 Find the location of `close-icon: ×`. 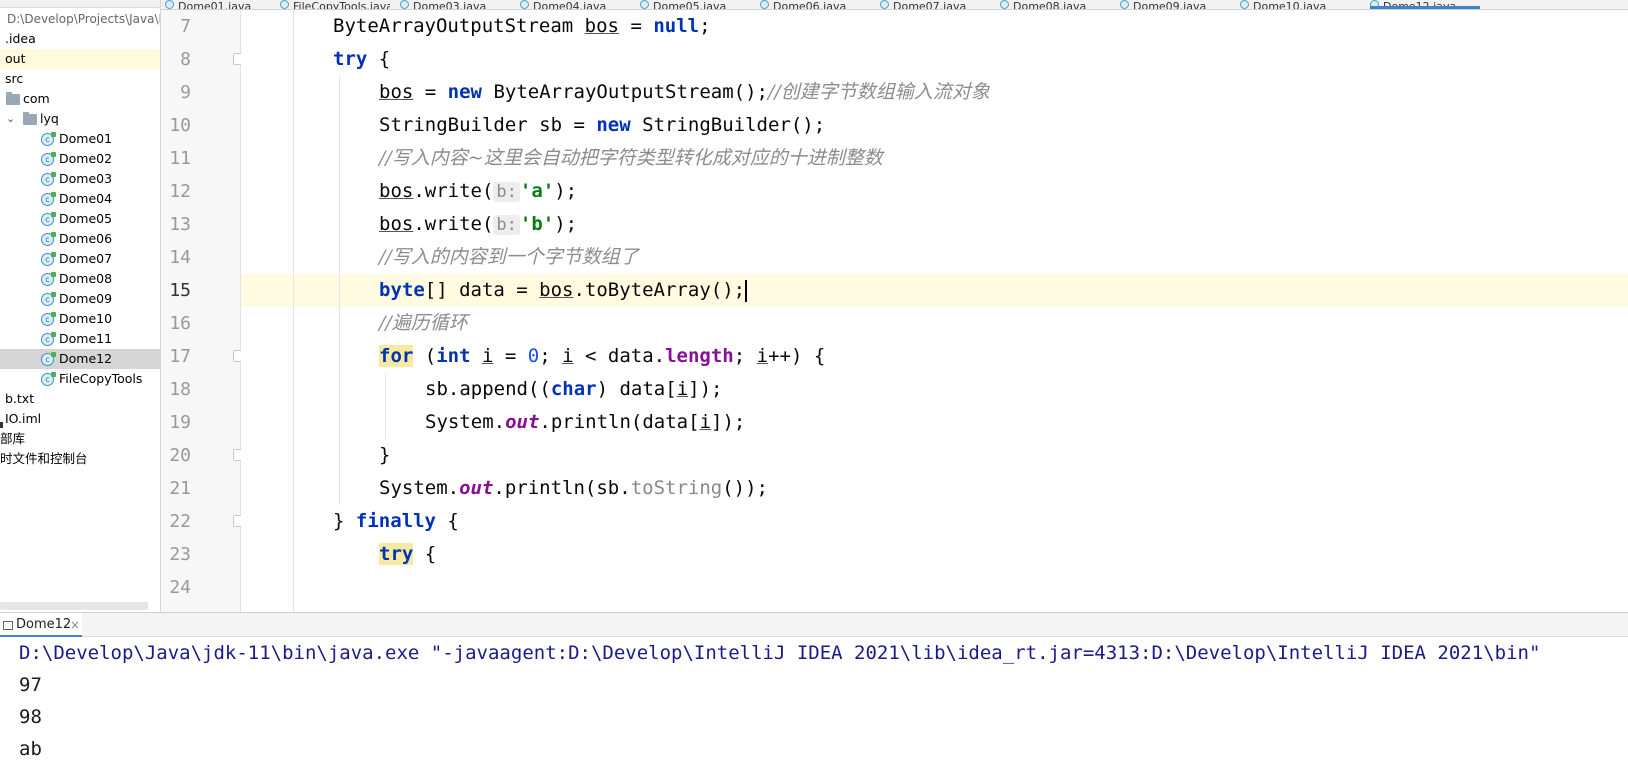

close-icon: × is located at coordinates (75, 625).